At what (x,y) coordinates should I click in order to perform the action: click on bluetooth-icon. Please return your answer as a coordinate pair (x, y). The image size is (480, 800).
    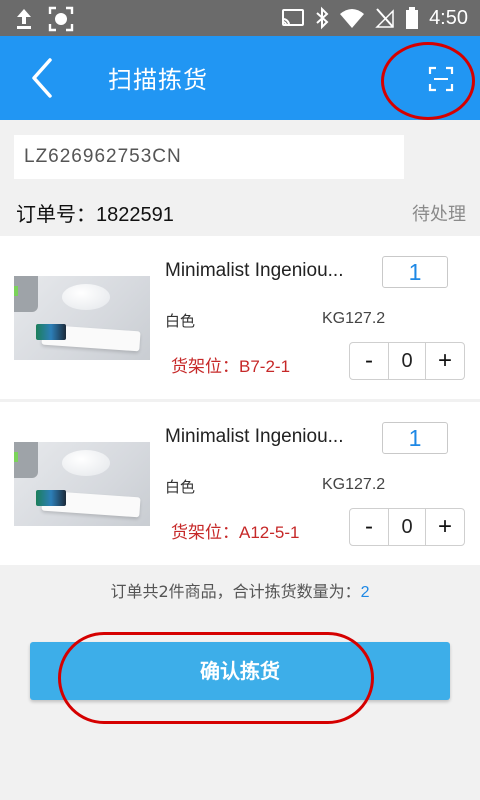
    Looking at the image, I should click on (322, 18).